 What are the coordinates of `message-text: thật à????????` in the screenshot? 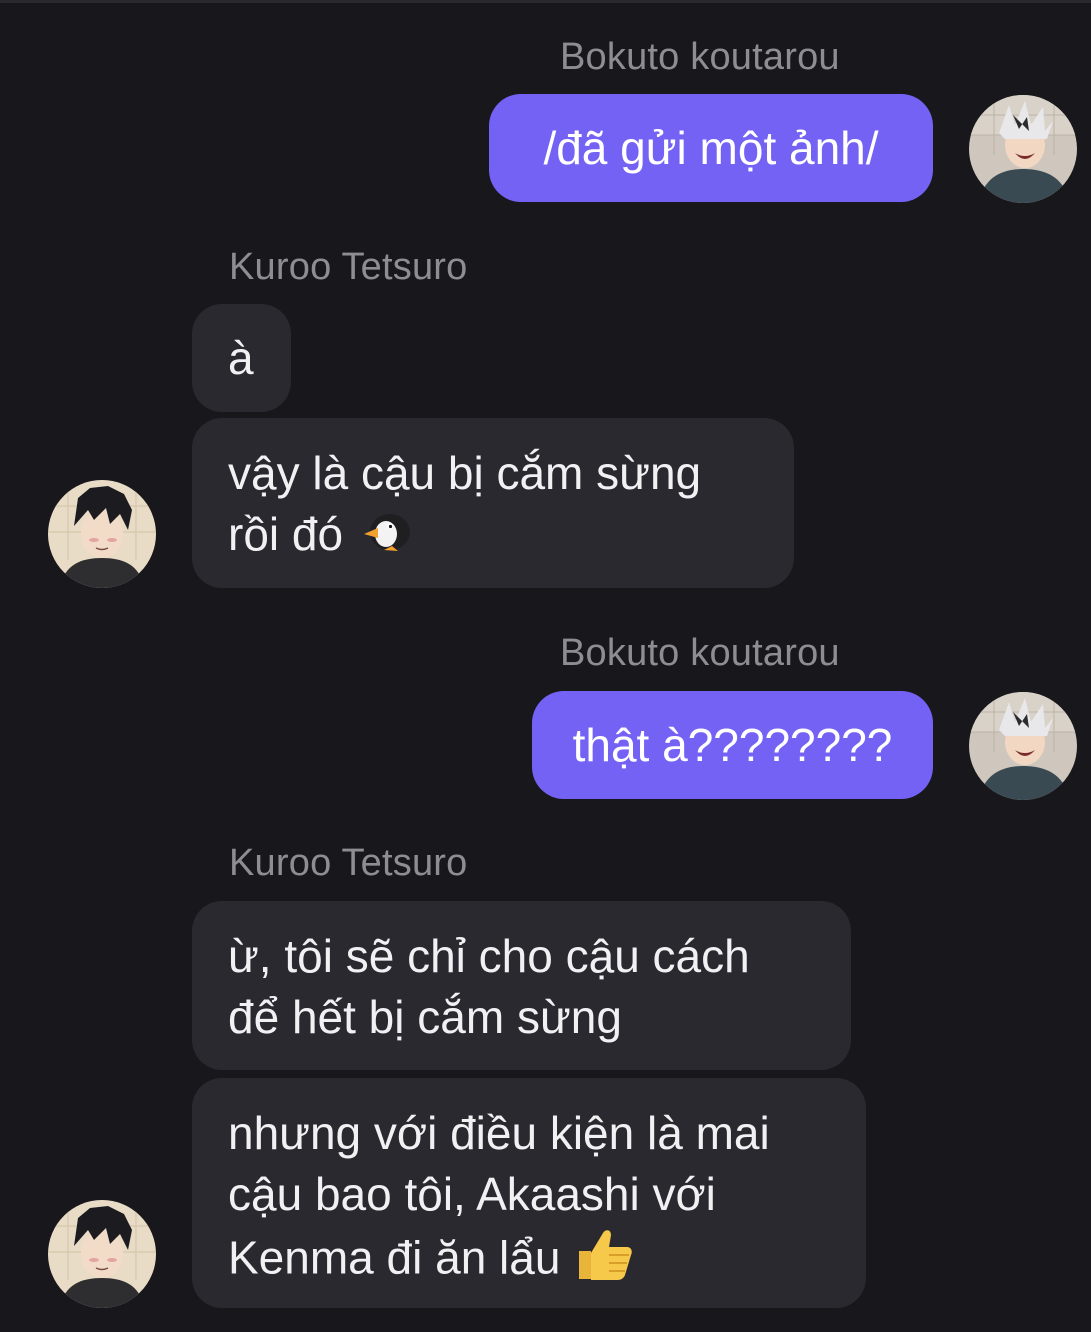 It's located at (732, 744).